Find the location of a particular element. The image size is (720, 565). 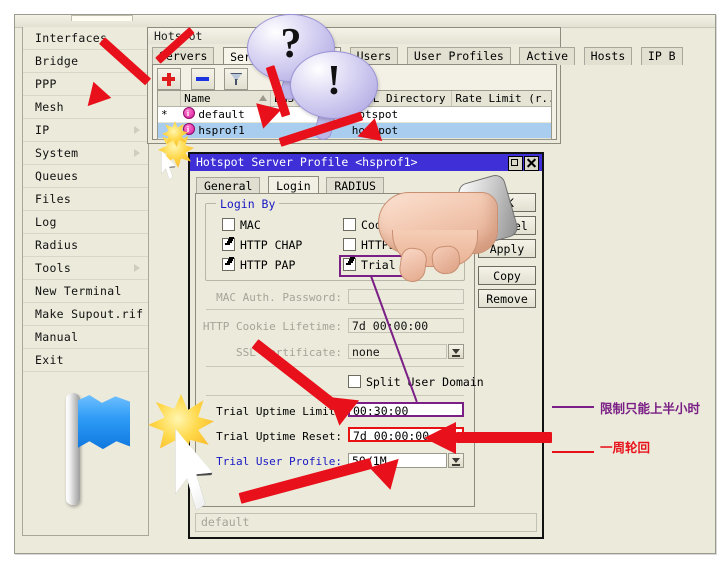

tab-users: Users is located at coordinates (374, 56).